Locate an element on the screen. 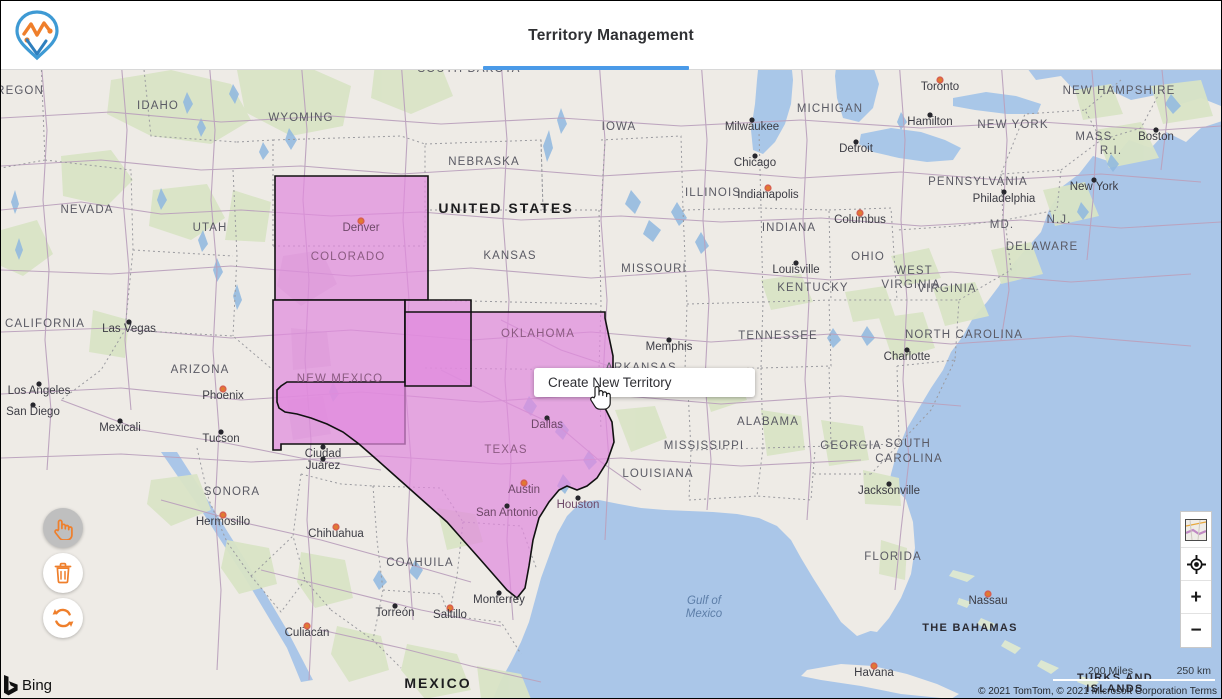 This screenshot has width=1222, height=699. state-label-22: FLORIDA is located at coordinates (893, 557).